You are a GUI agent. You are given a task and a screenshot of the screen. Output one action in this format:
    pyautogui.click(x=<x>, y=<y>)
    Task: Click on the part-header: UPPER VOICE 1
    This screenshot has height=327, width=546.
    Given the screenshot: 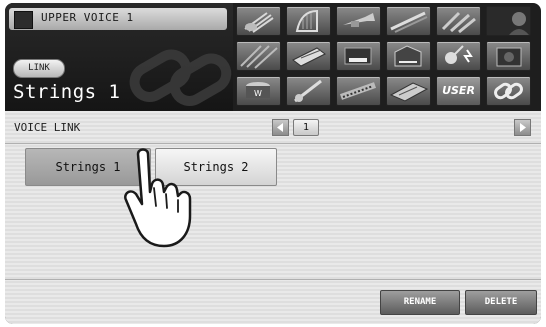 What is the action you would take?
    pyautogui.click(x=118, y=19)
    